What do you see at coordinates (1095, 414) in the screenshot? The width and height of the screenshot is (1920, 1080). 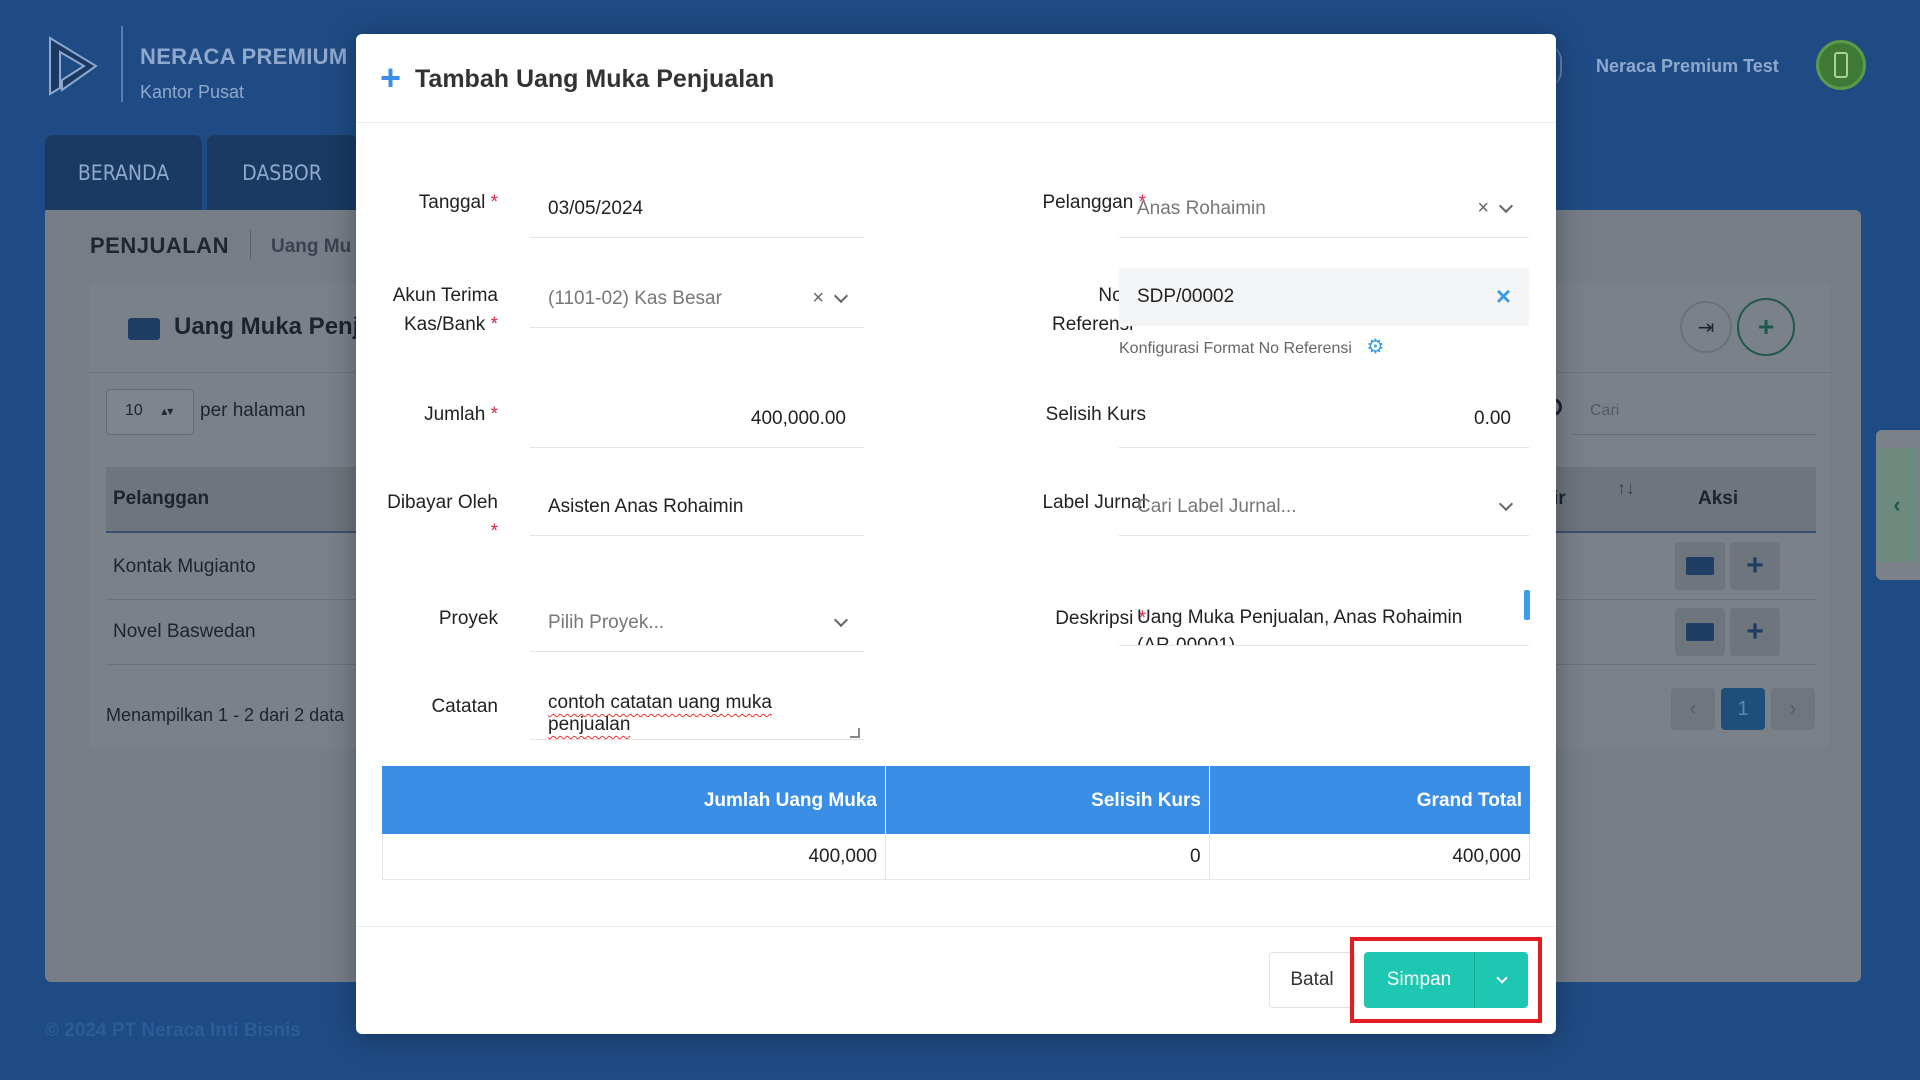 I see `selisih-kurs-label: Selisih Kurs` at bounding box center [1095, 414].